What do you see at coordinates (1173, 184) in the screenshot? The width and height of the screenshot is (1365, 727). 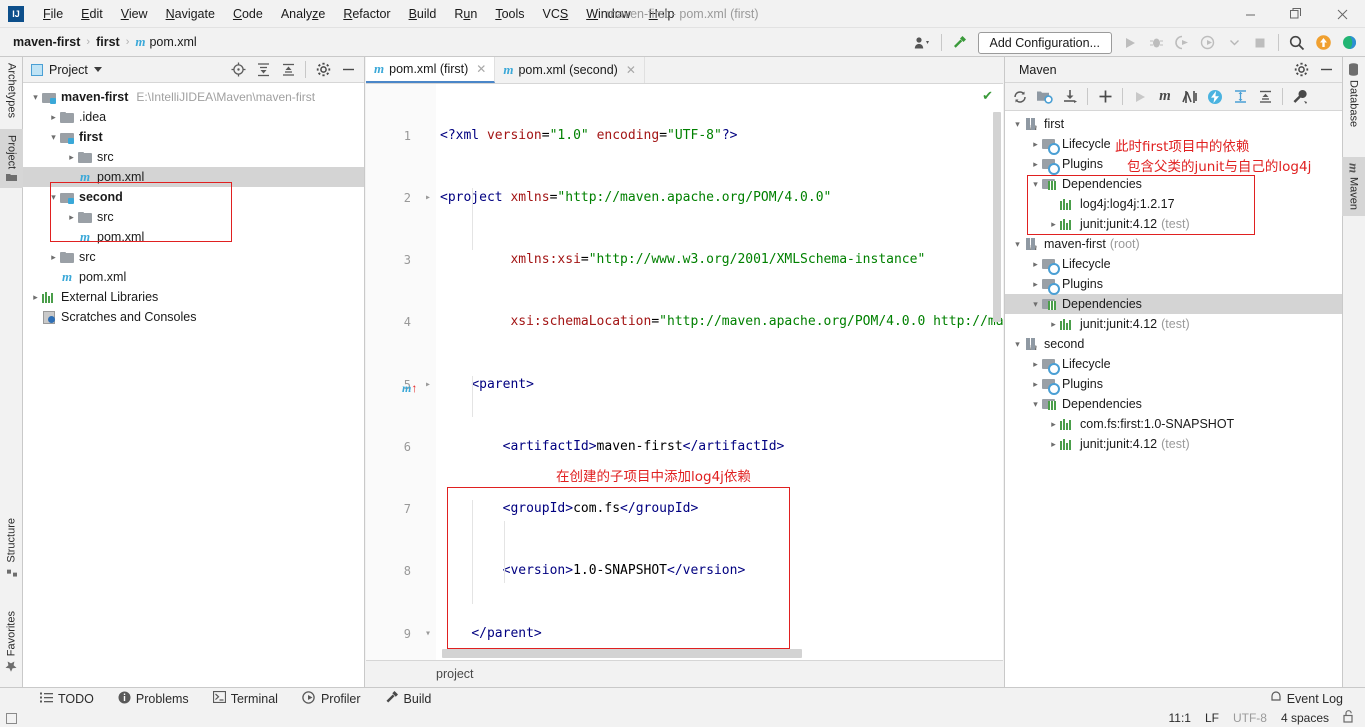 I see `maven-row-first-dependencies: ▾ Dependencies` at bounding box center [1173, 184].